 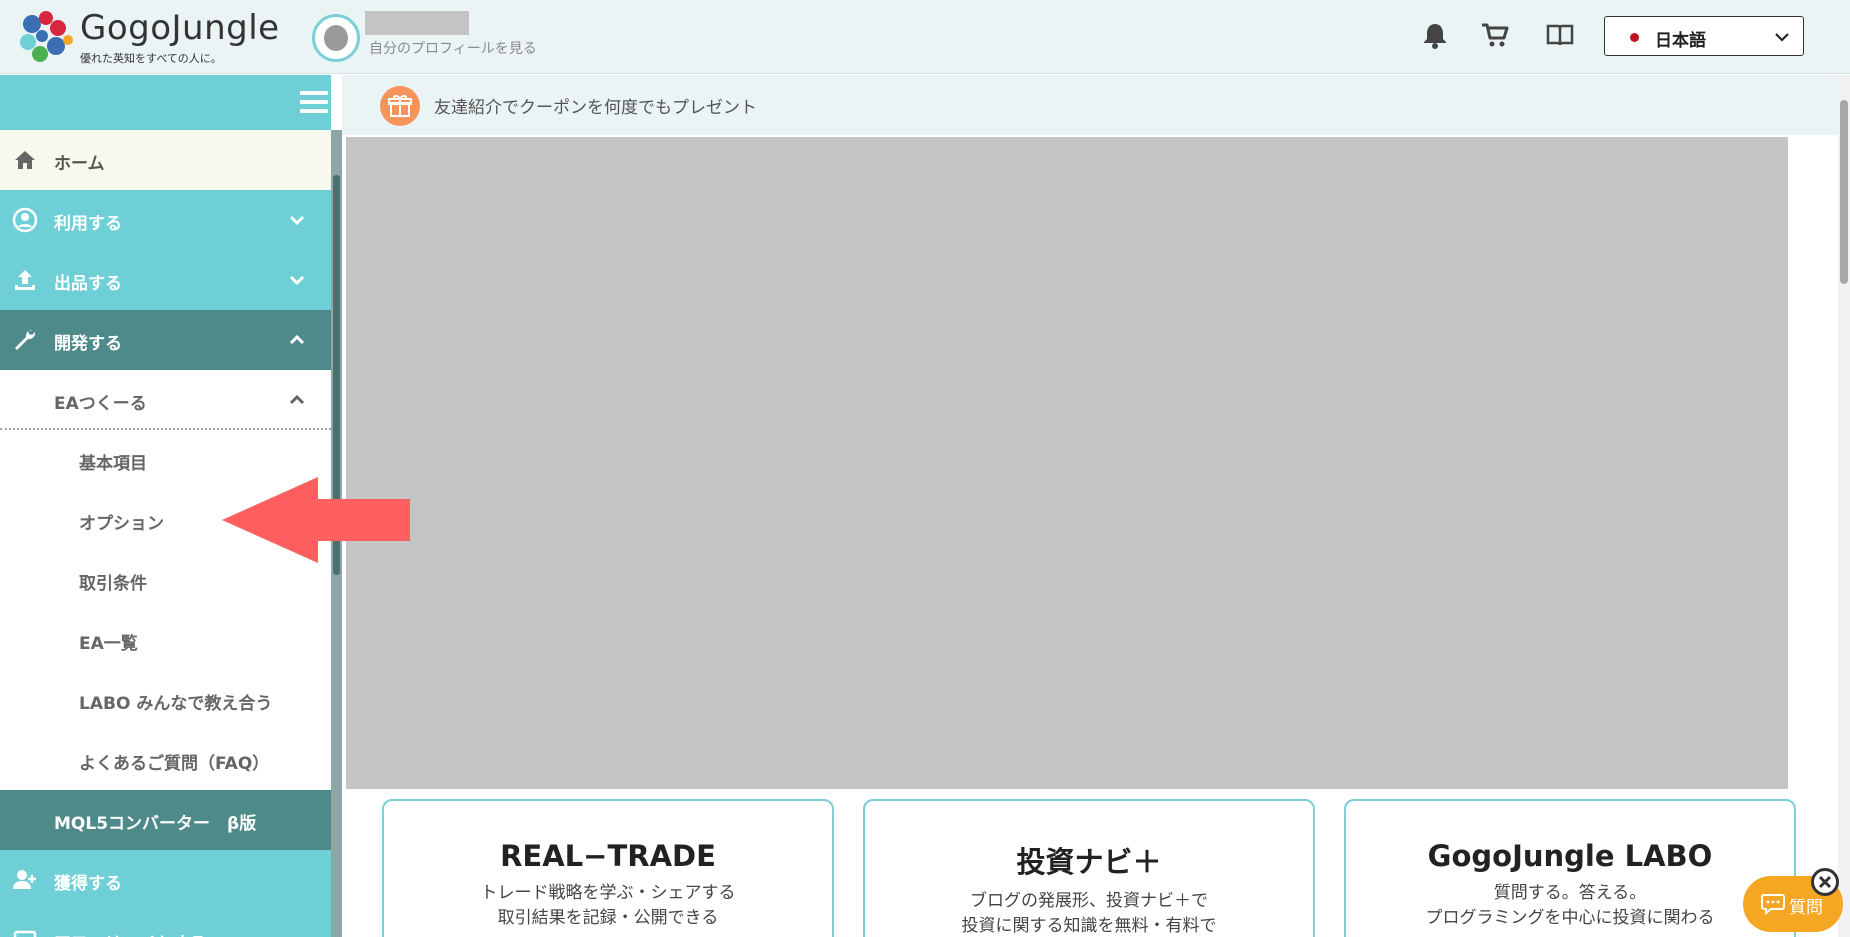 What do you see at coordinates (25, 339) in the screenshot?
I see `wrench-icon` at bounding box center [25, 339].